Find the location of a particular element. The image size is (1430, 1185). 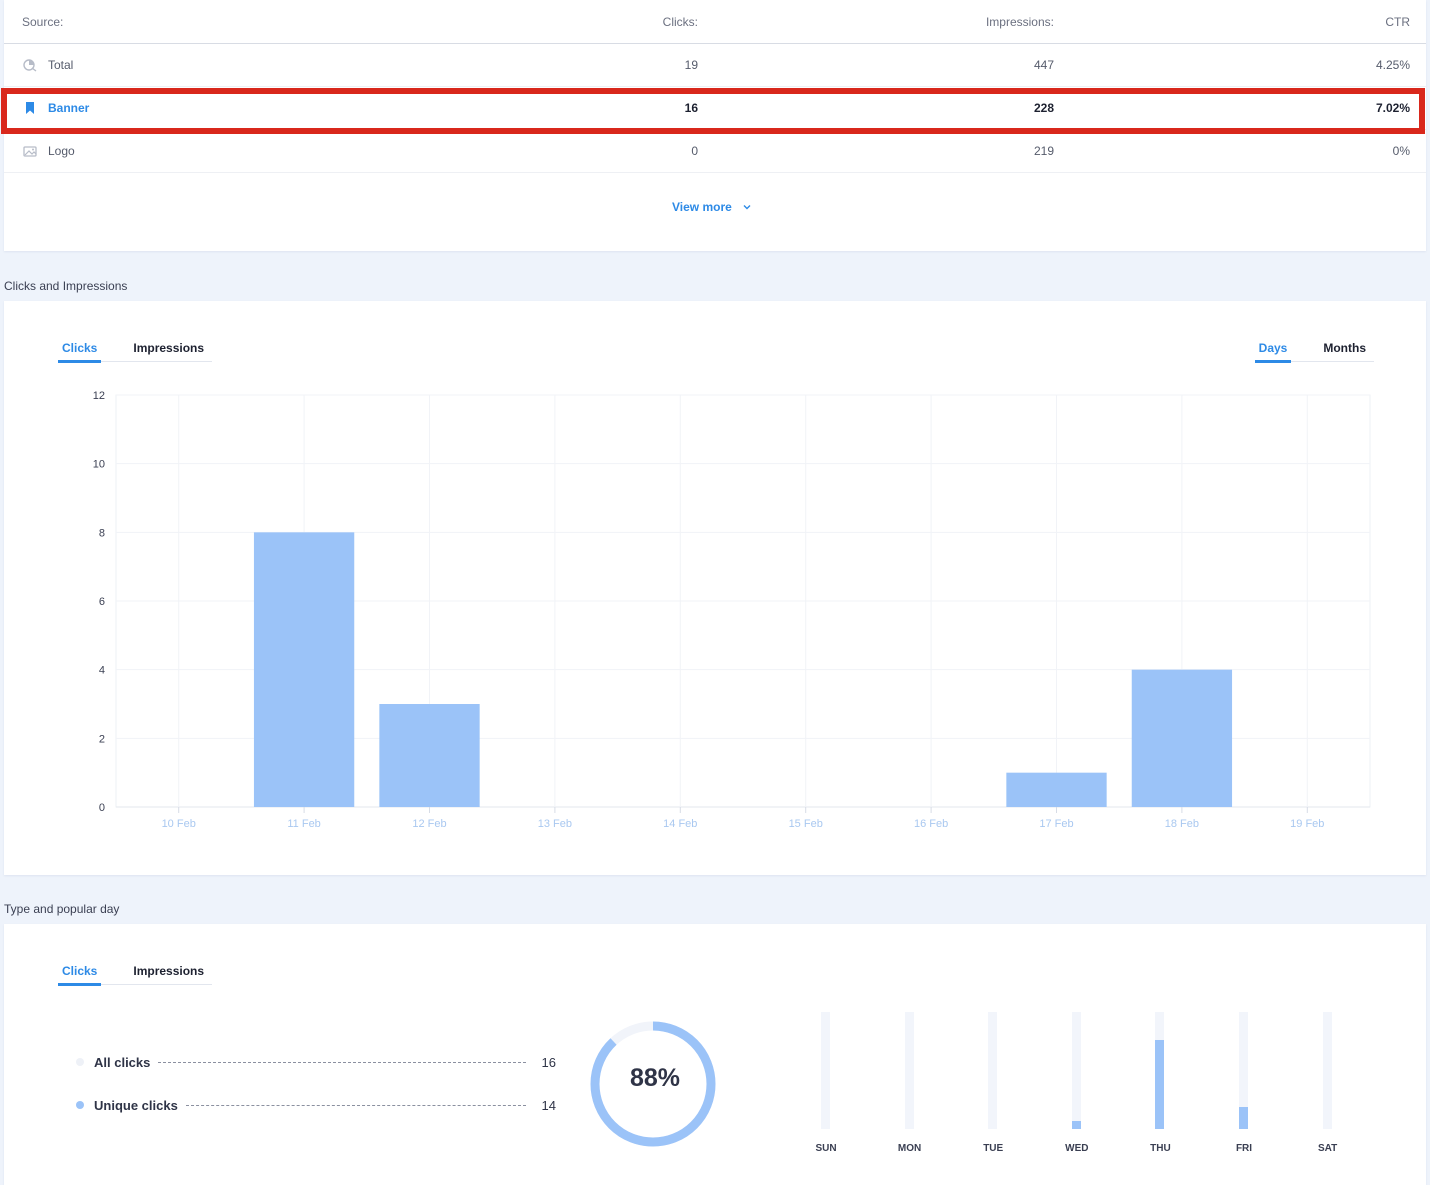

legend-unique-clicks: Unique clicks 14 is located at coordinates (316, 1105).